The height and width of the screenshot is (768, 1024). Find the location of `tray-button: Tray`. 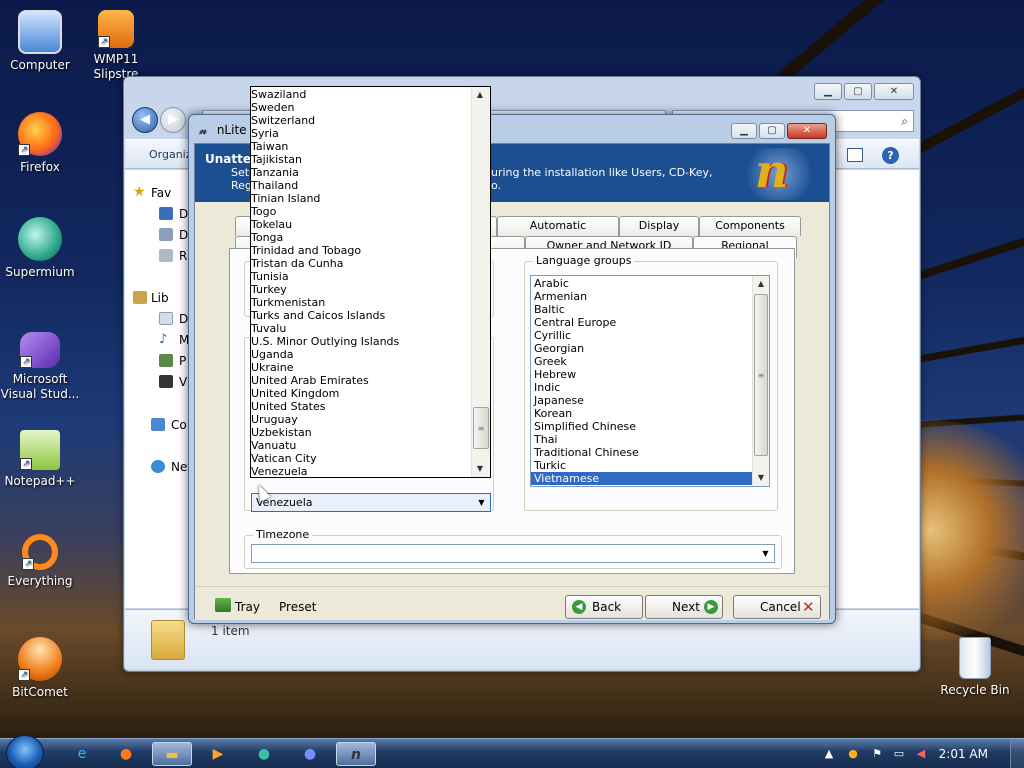

tray-button: Tray is located at coordinates (247, 607).